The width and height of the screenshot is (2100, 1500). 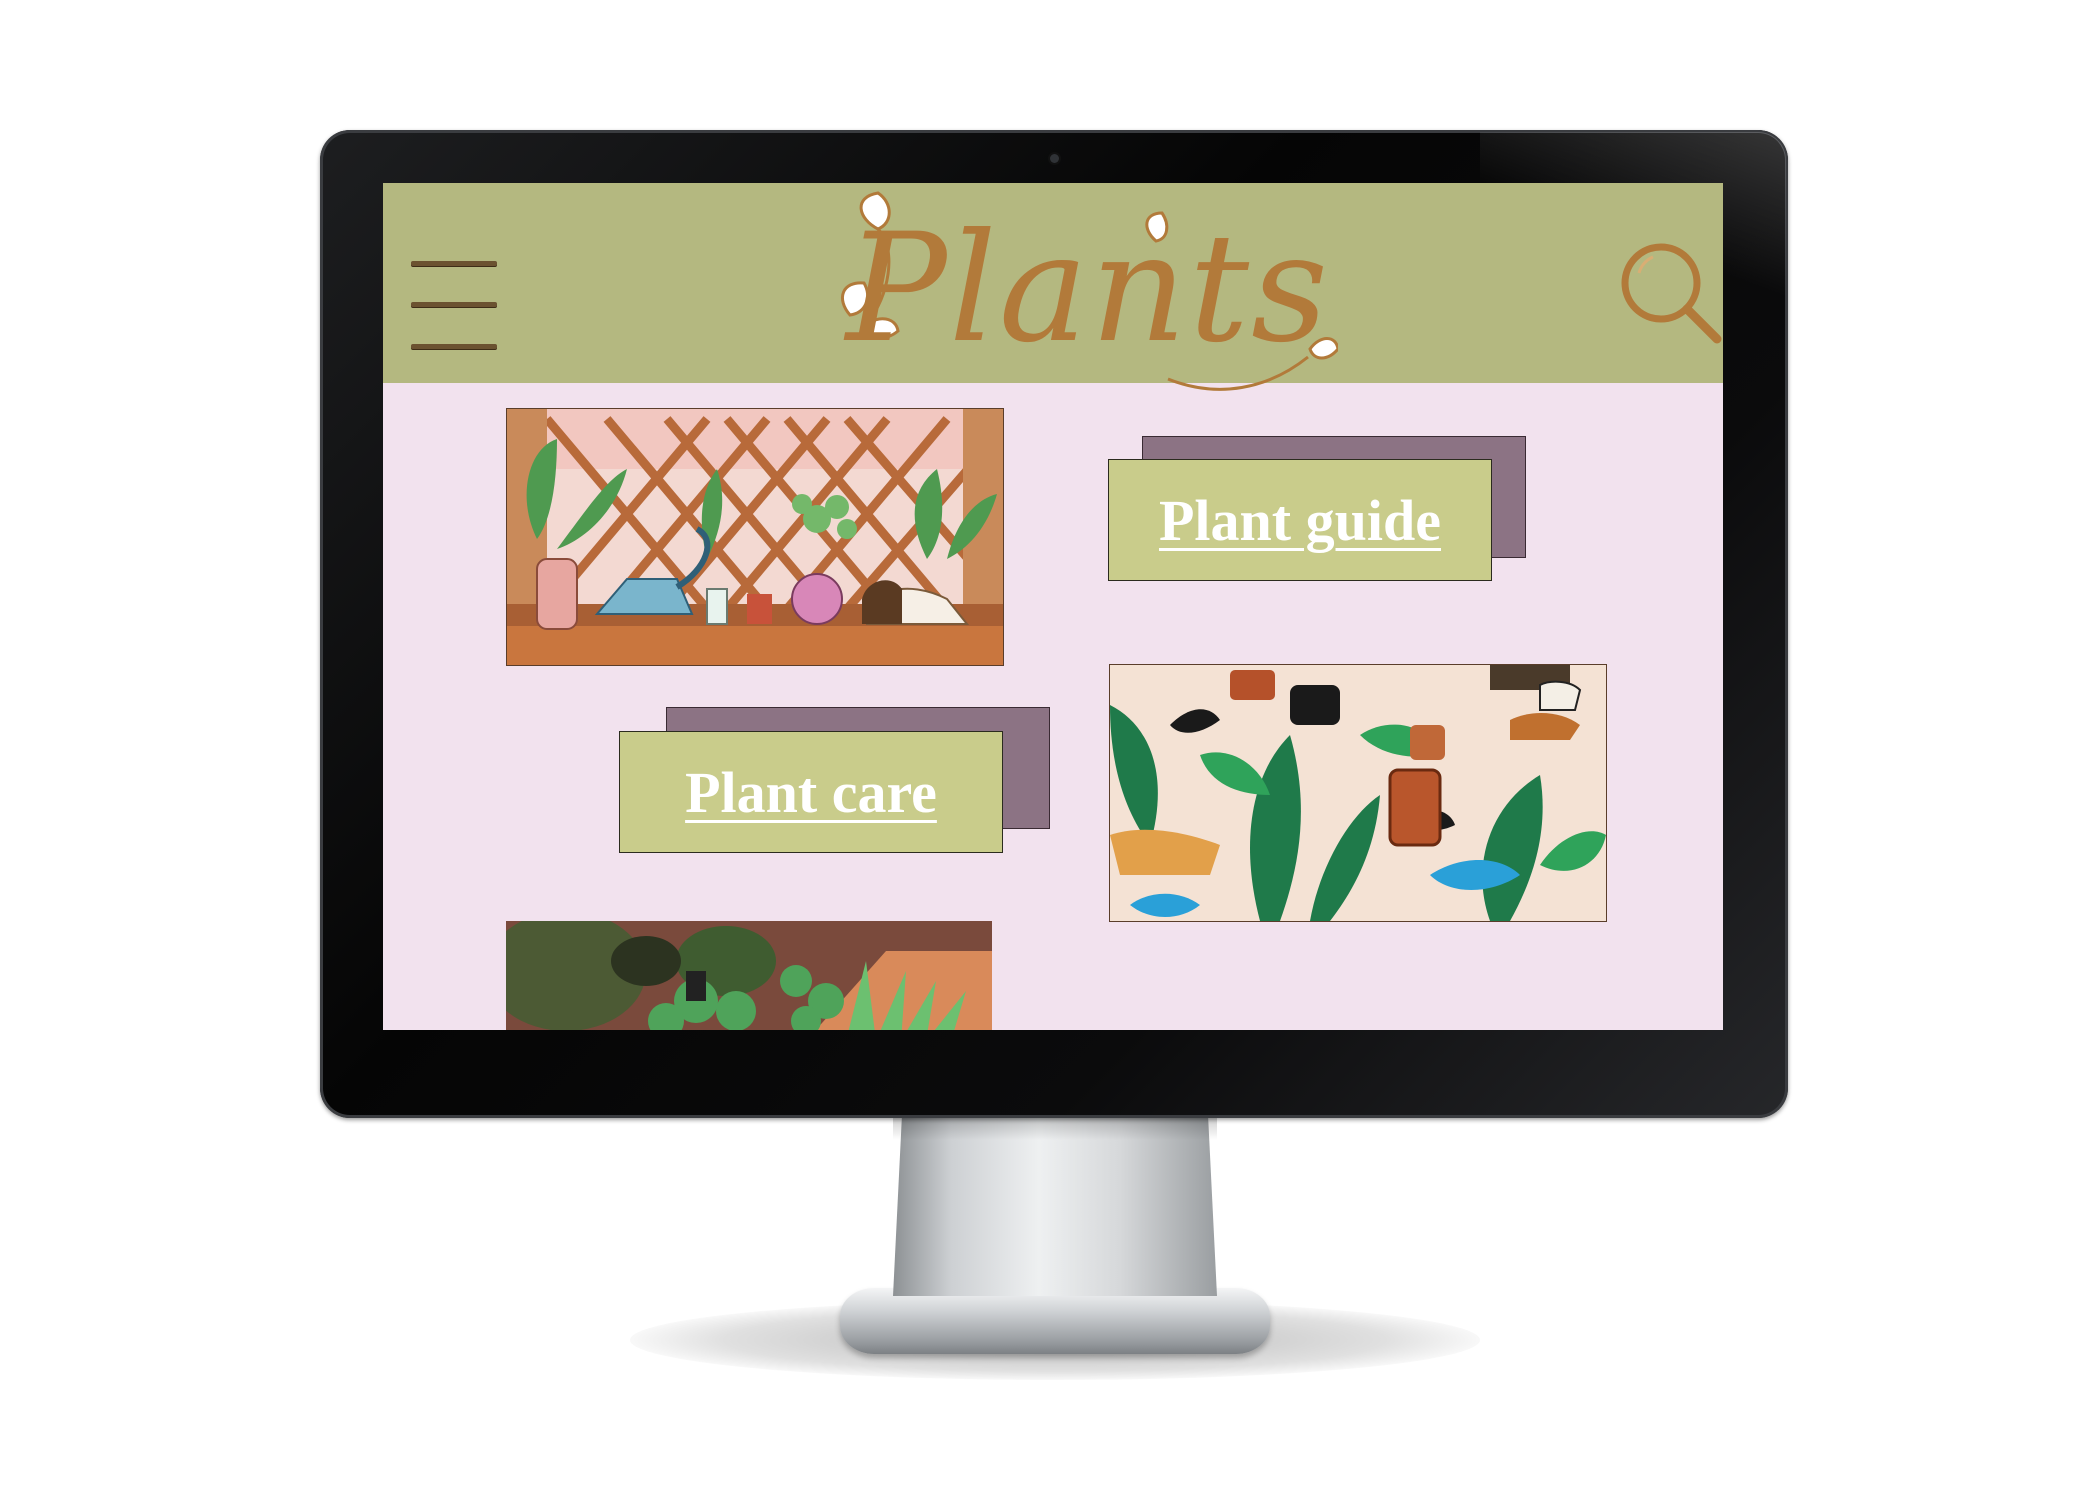 I want to click on site-logo: Plants, so click(x=1088, y=294).